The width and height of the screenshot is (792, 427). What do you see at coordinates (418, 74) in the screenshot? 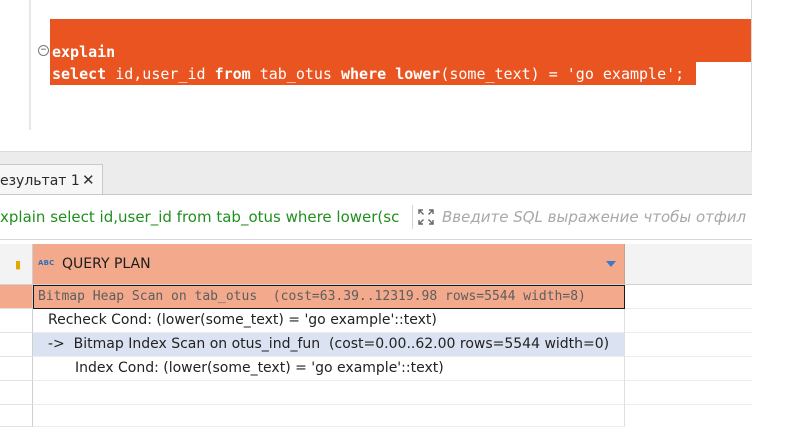
I see `keyword-lower: lower` at bounding box center [418, 74].